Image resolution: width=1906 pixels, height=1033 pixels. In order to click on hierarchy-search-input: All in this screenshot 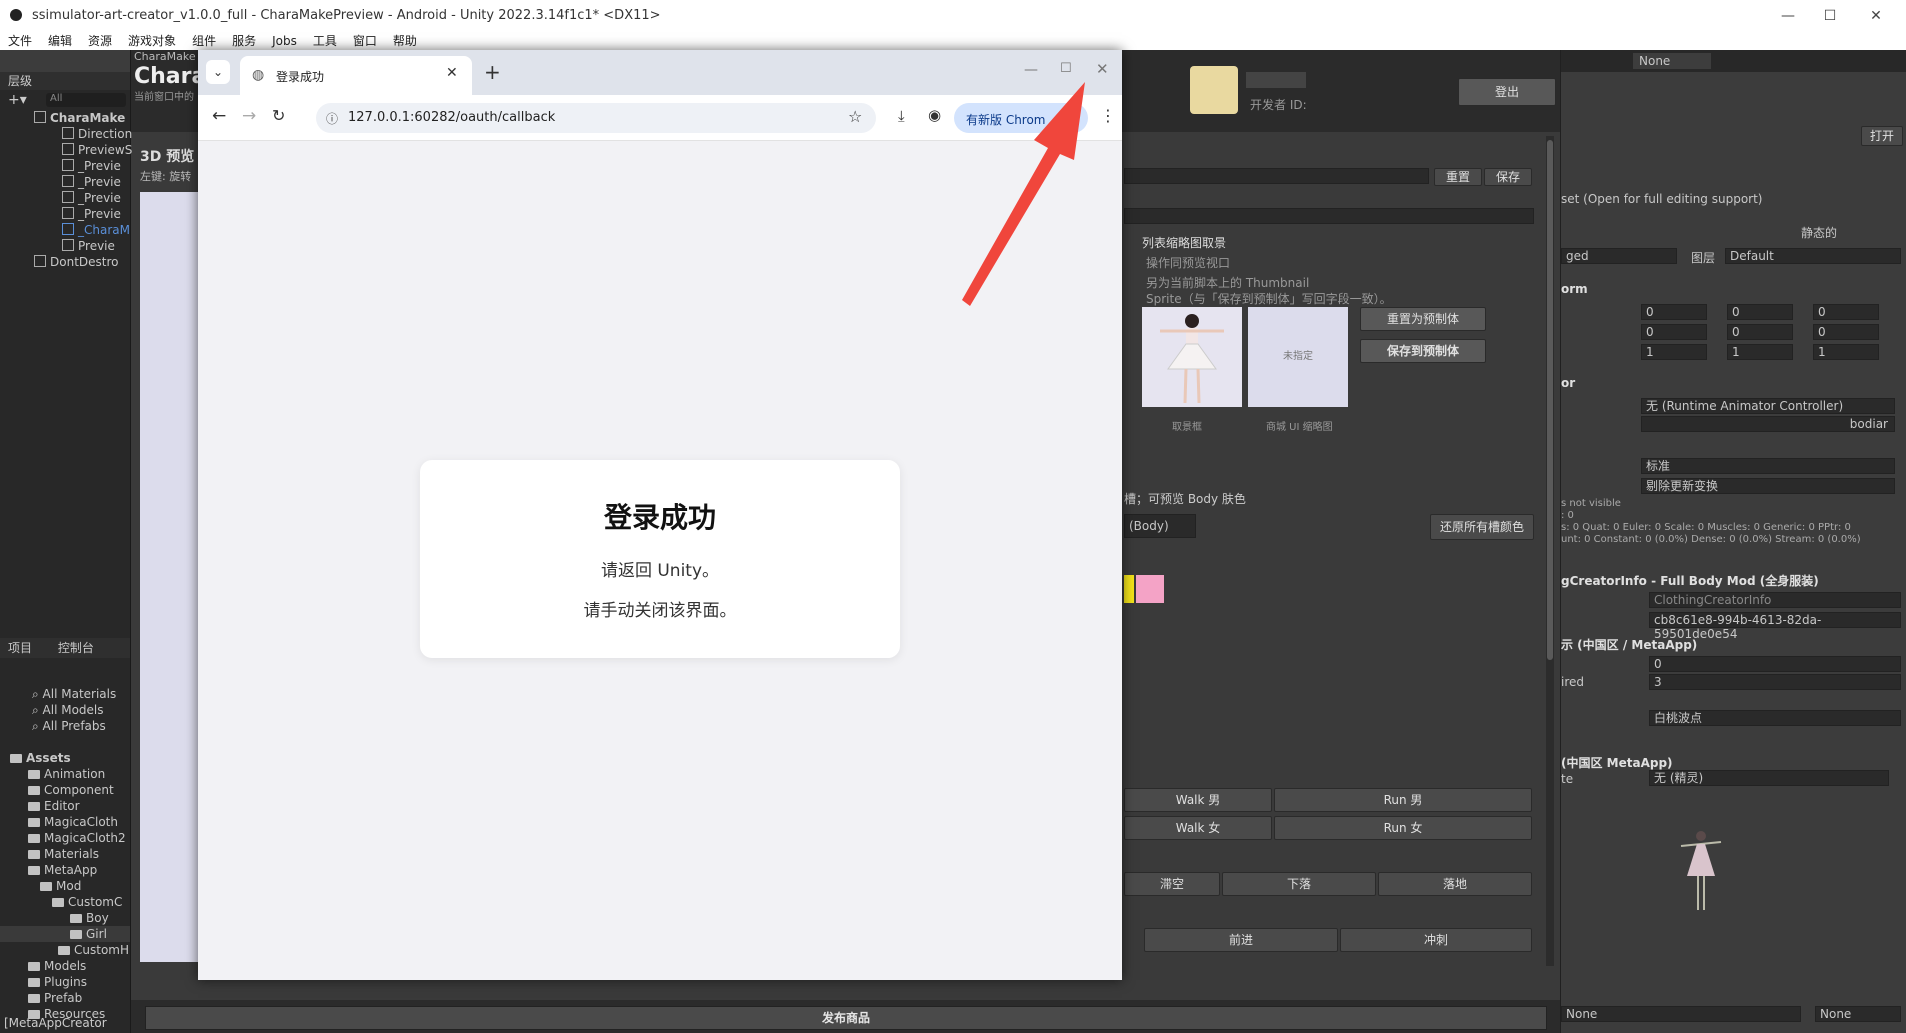, I will do `click(86, 100)`.